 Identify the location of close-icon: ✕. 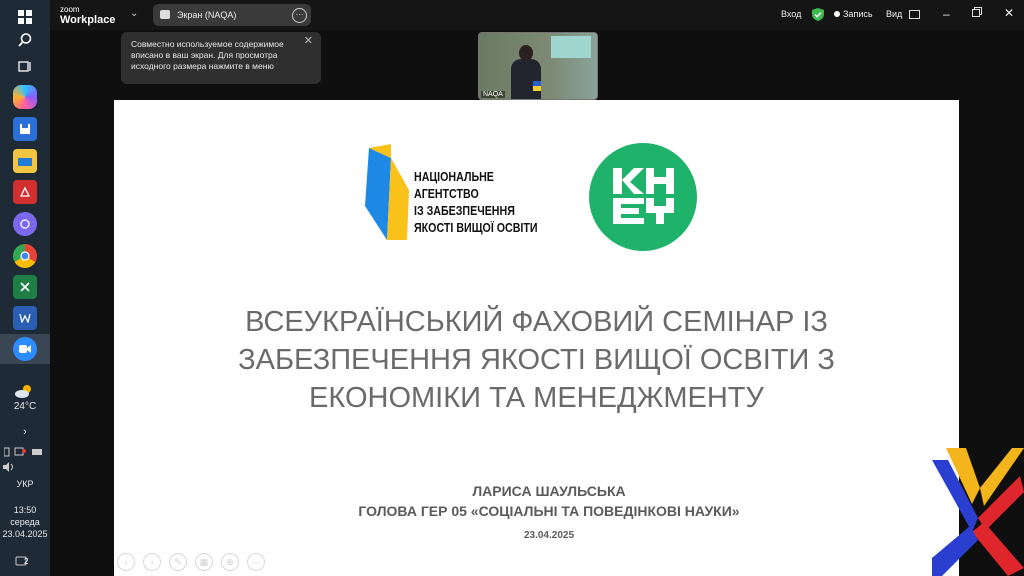
(1009, 13).